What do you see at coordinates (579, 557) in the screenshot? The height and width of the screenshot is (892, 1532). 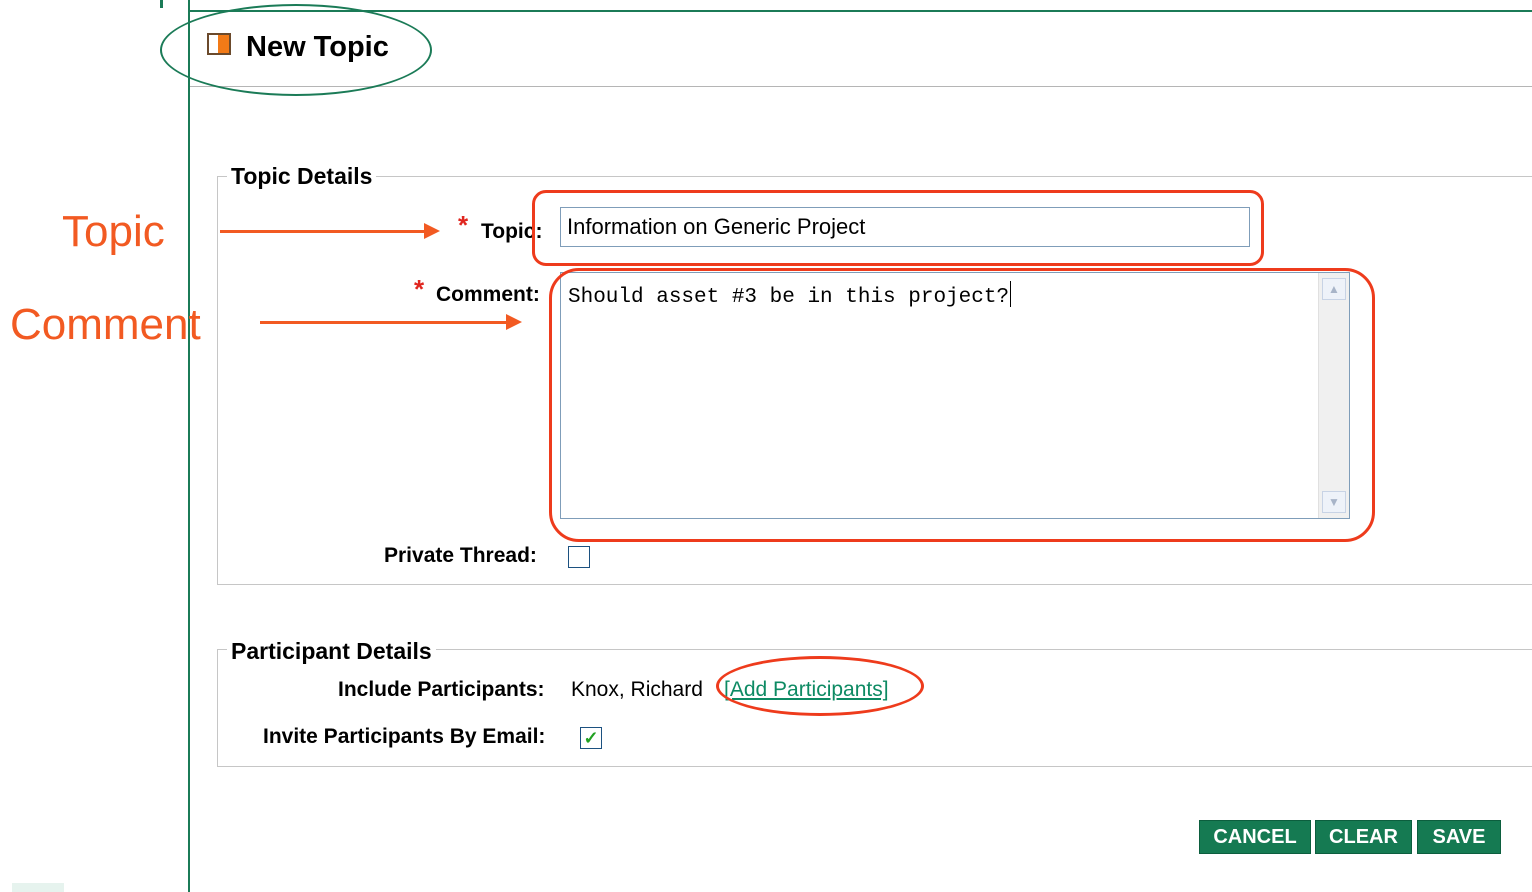 I see `private-thread-checkbox` at bounding box center [579, 557].